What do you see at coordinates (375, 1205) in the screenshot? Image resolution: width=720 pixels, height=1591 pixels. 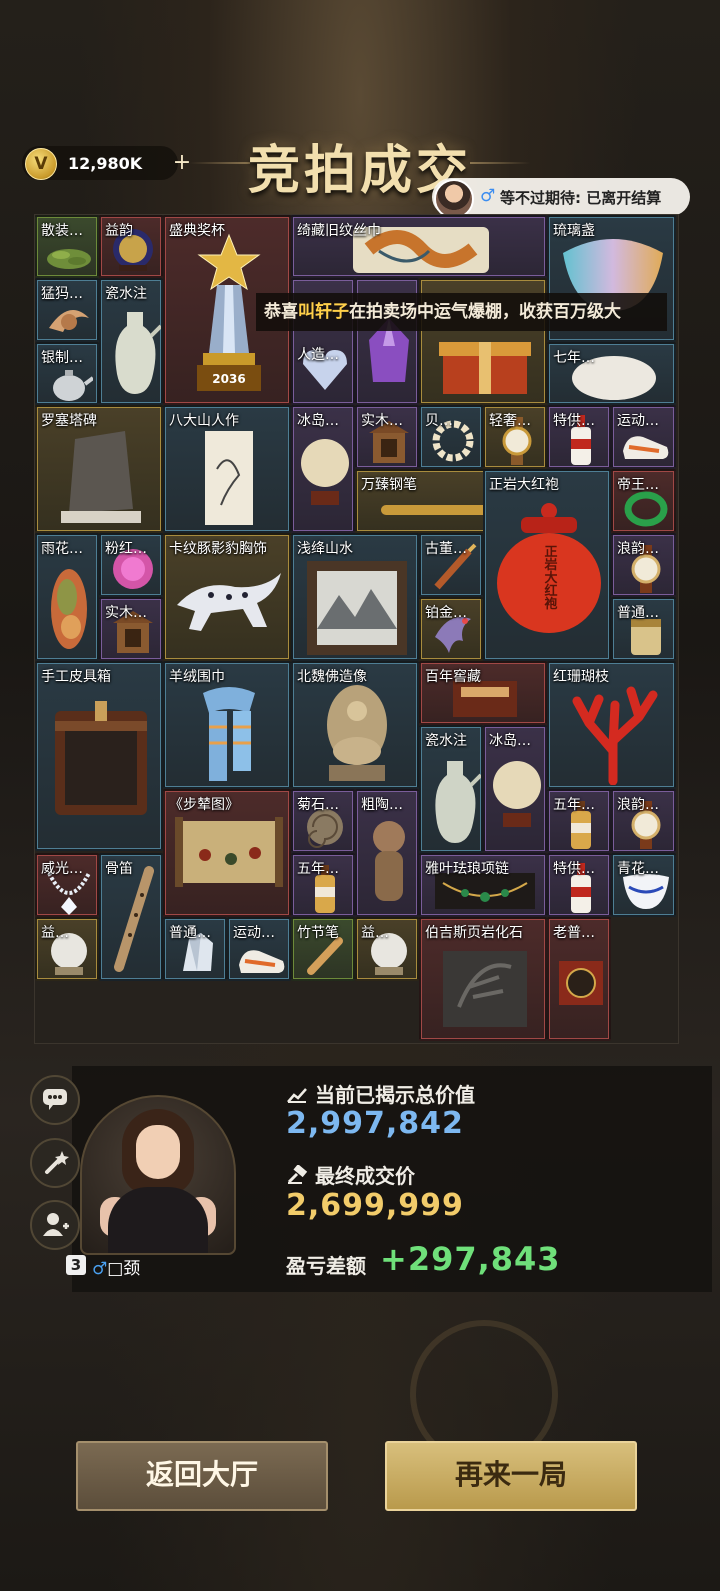 I see `final-price-value: 2,699,999` at bounding box center [375, 1205].